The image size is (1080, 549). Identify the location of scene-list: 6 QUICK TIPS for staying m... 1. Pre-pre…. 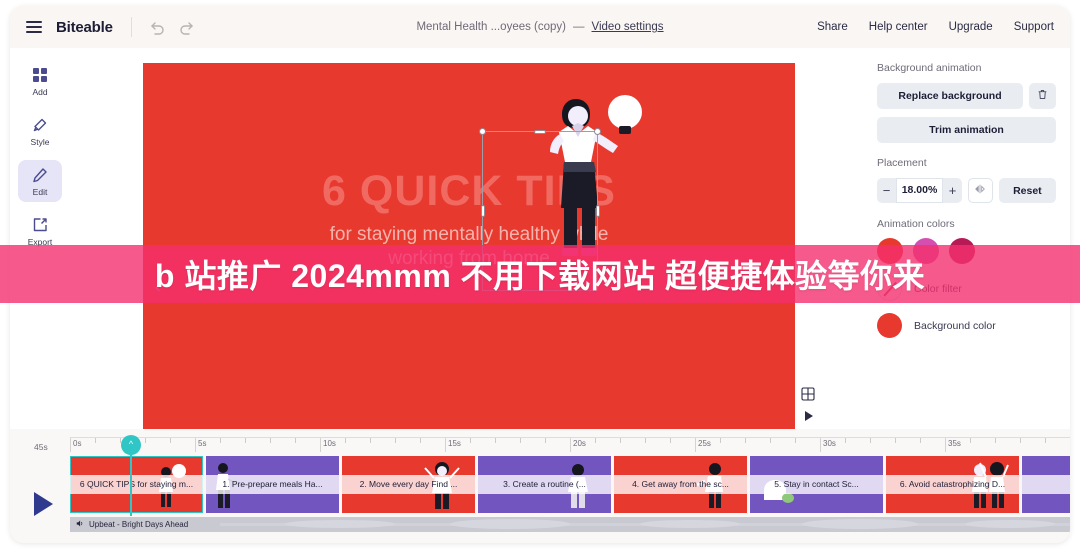
(570, 484).